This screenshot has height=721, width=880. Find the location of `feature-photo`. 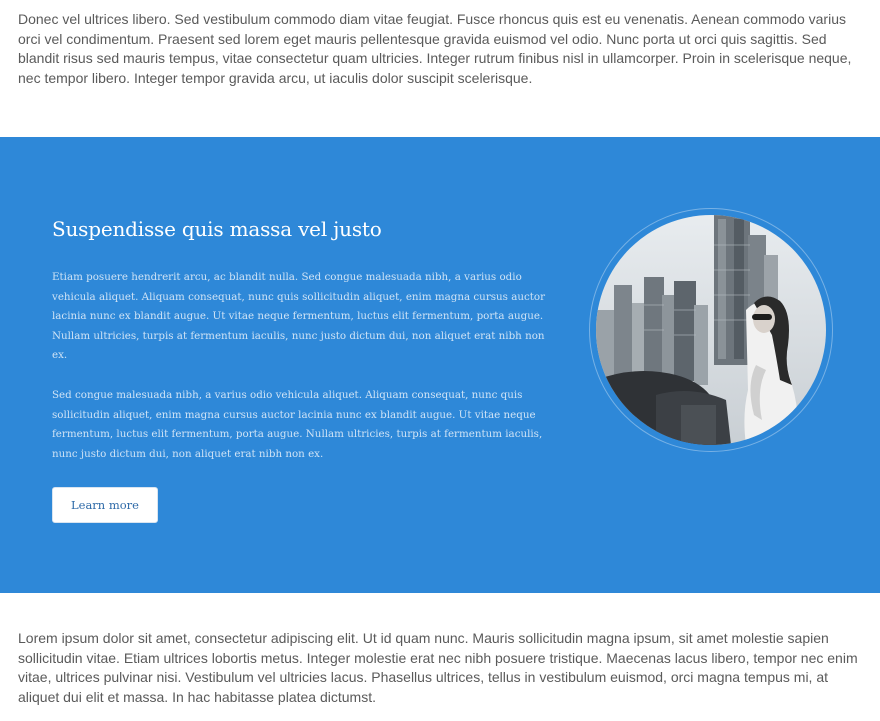

feature-photo is located at coordinates (711, 330).